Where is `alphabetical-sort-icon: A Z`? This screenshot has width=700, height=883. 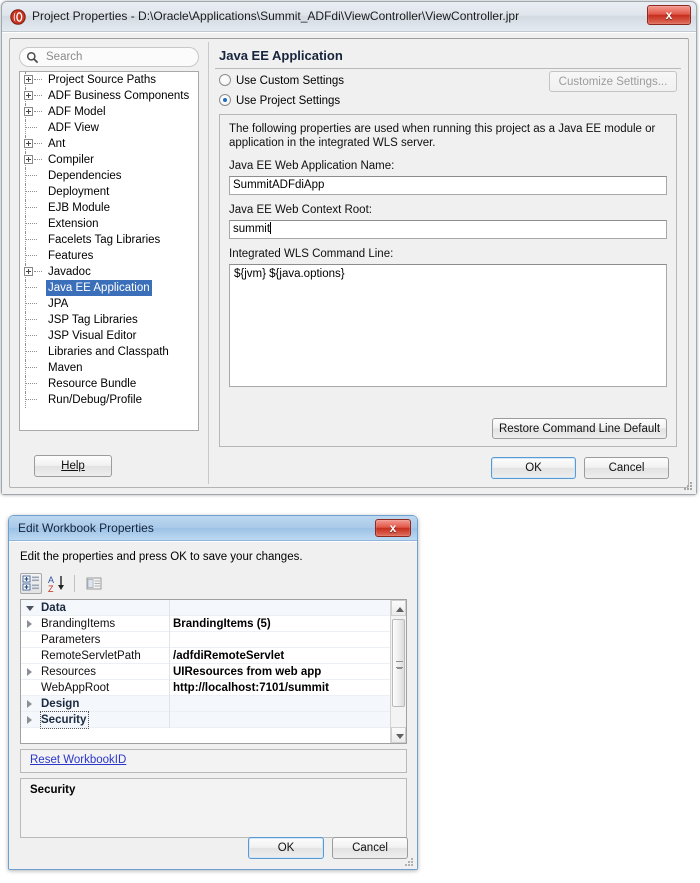 alphabetical-sort-icon: A Z is located at coordinates (57, 583).